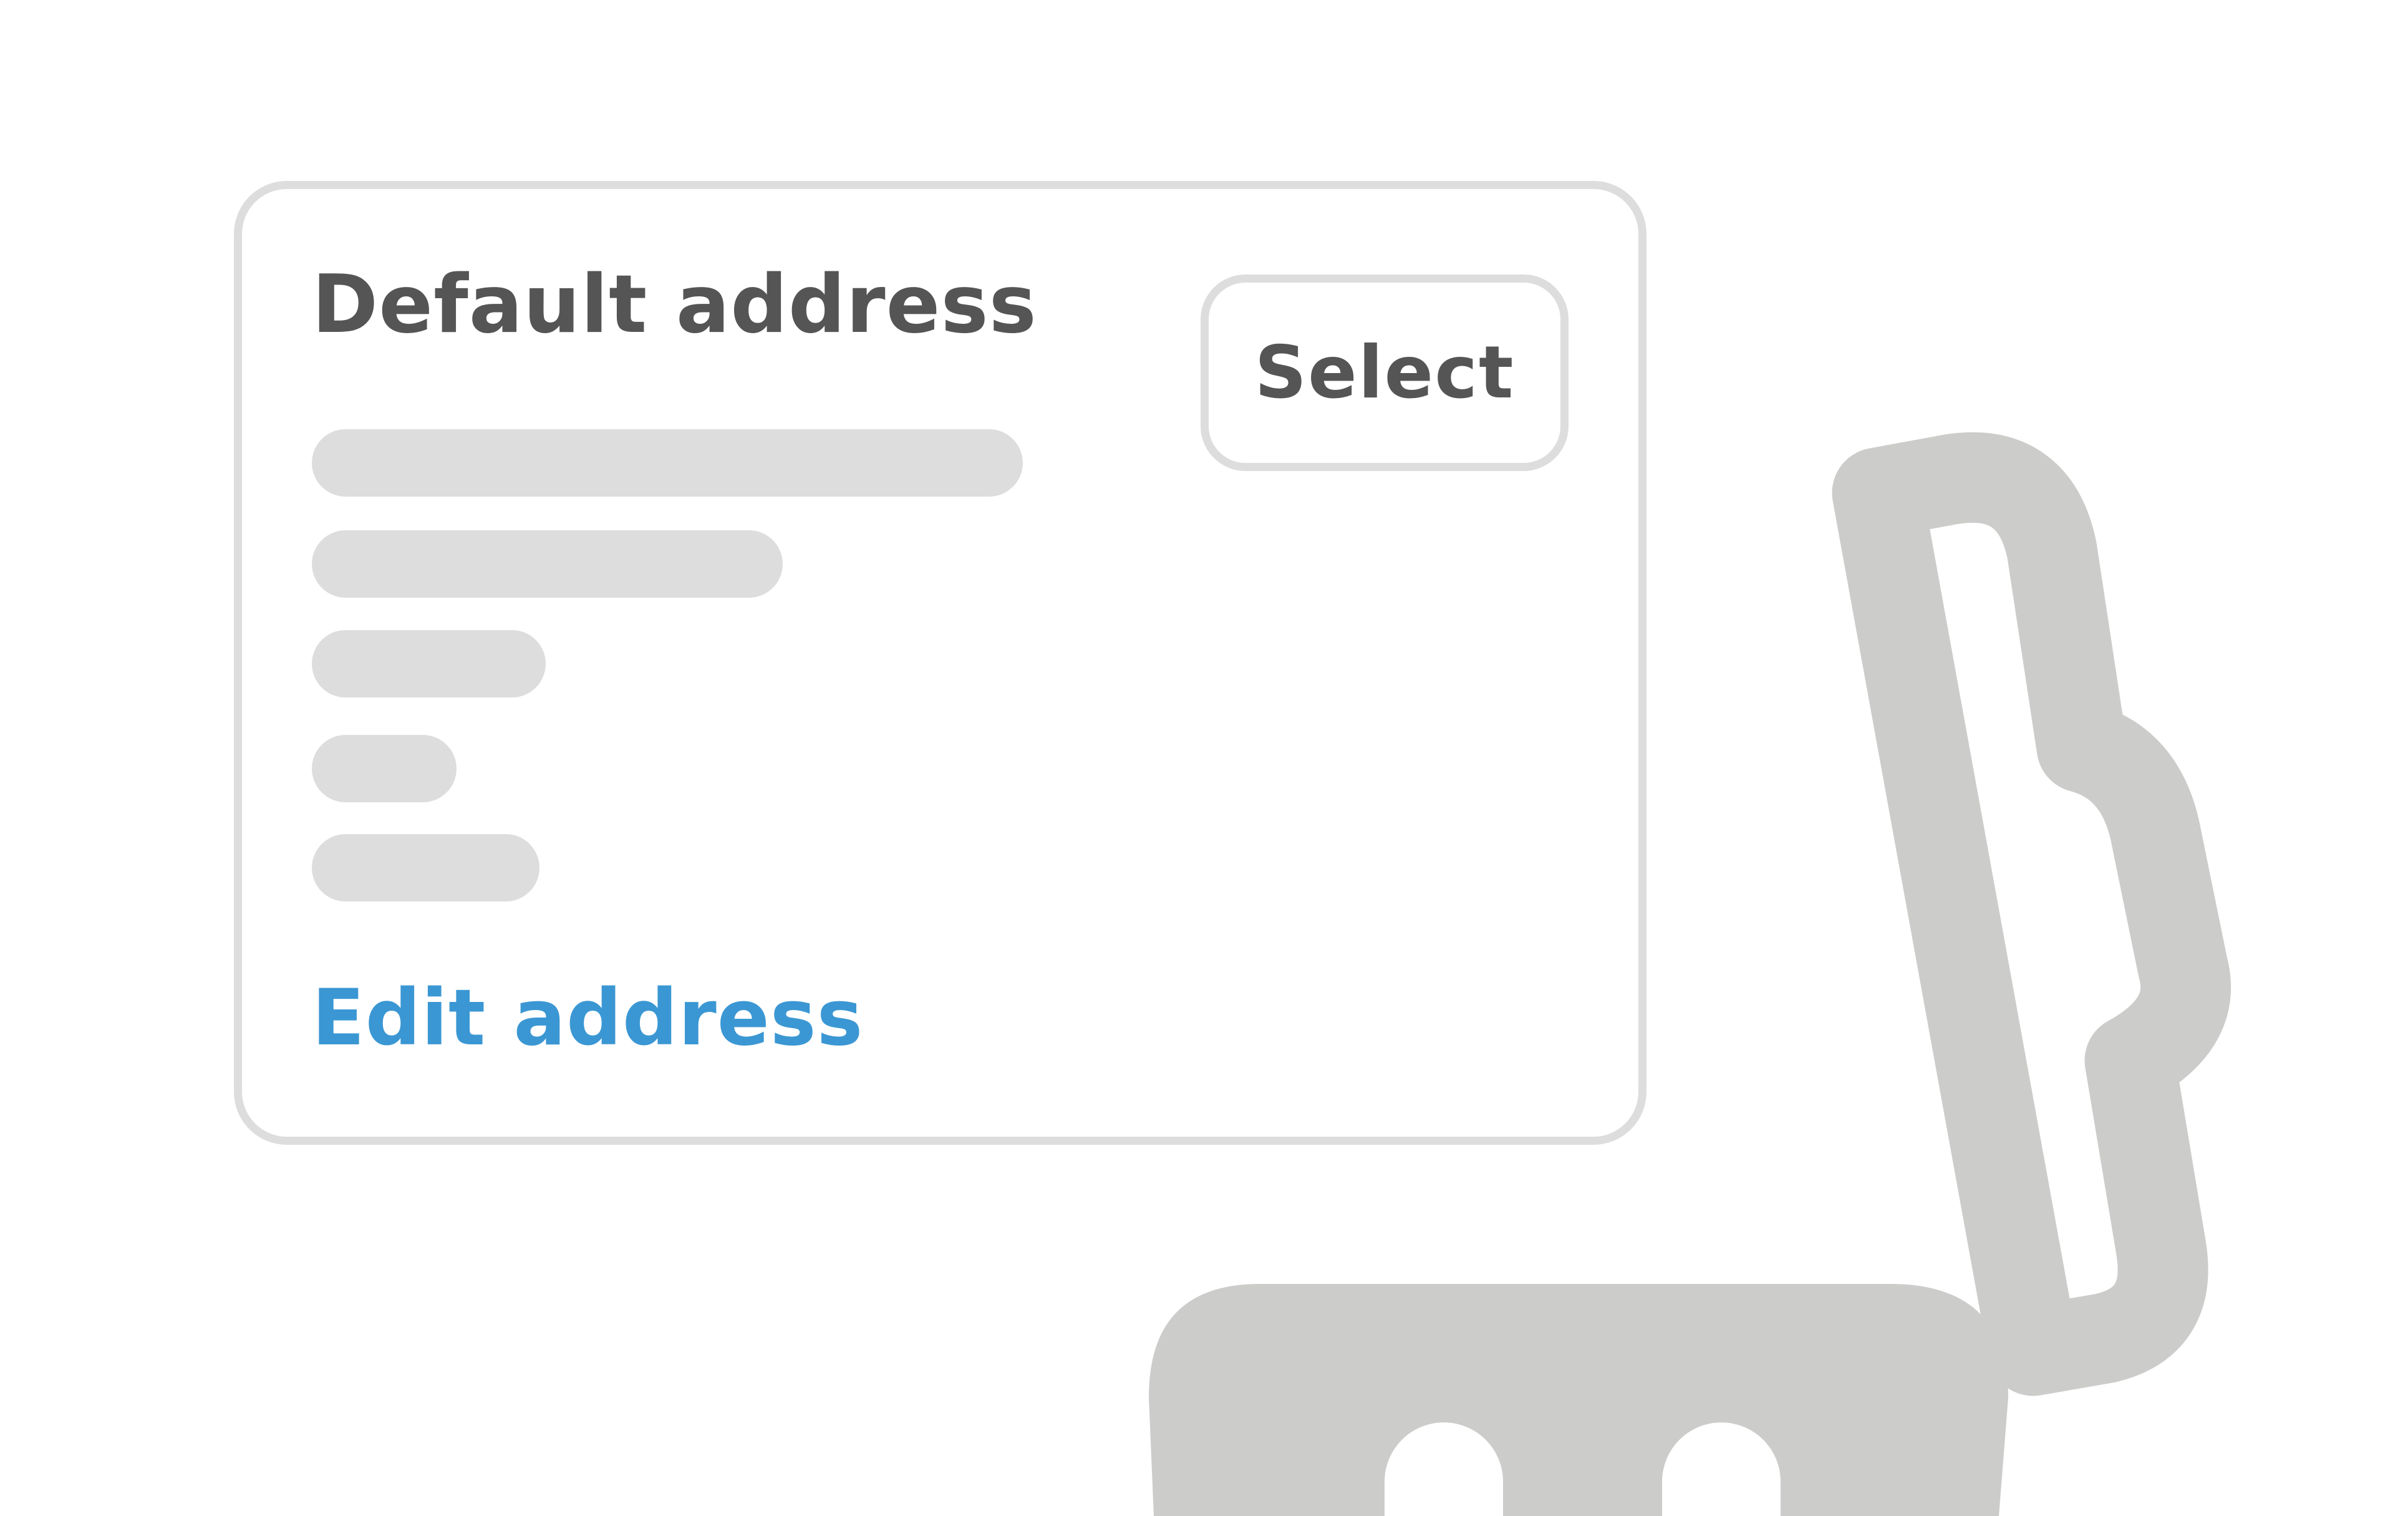  What do you see at coordinates (1578, 1400) in the screenshot?
I see `mailbox-body` at bounding box center [1578, 1400].